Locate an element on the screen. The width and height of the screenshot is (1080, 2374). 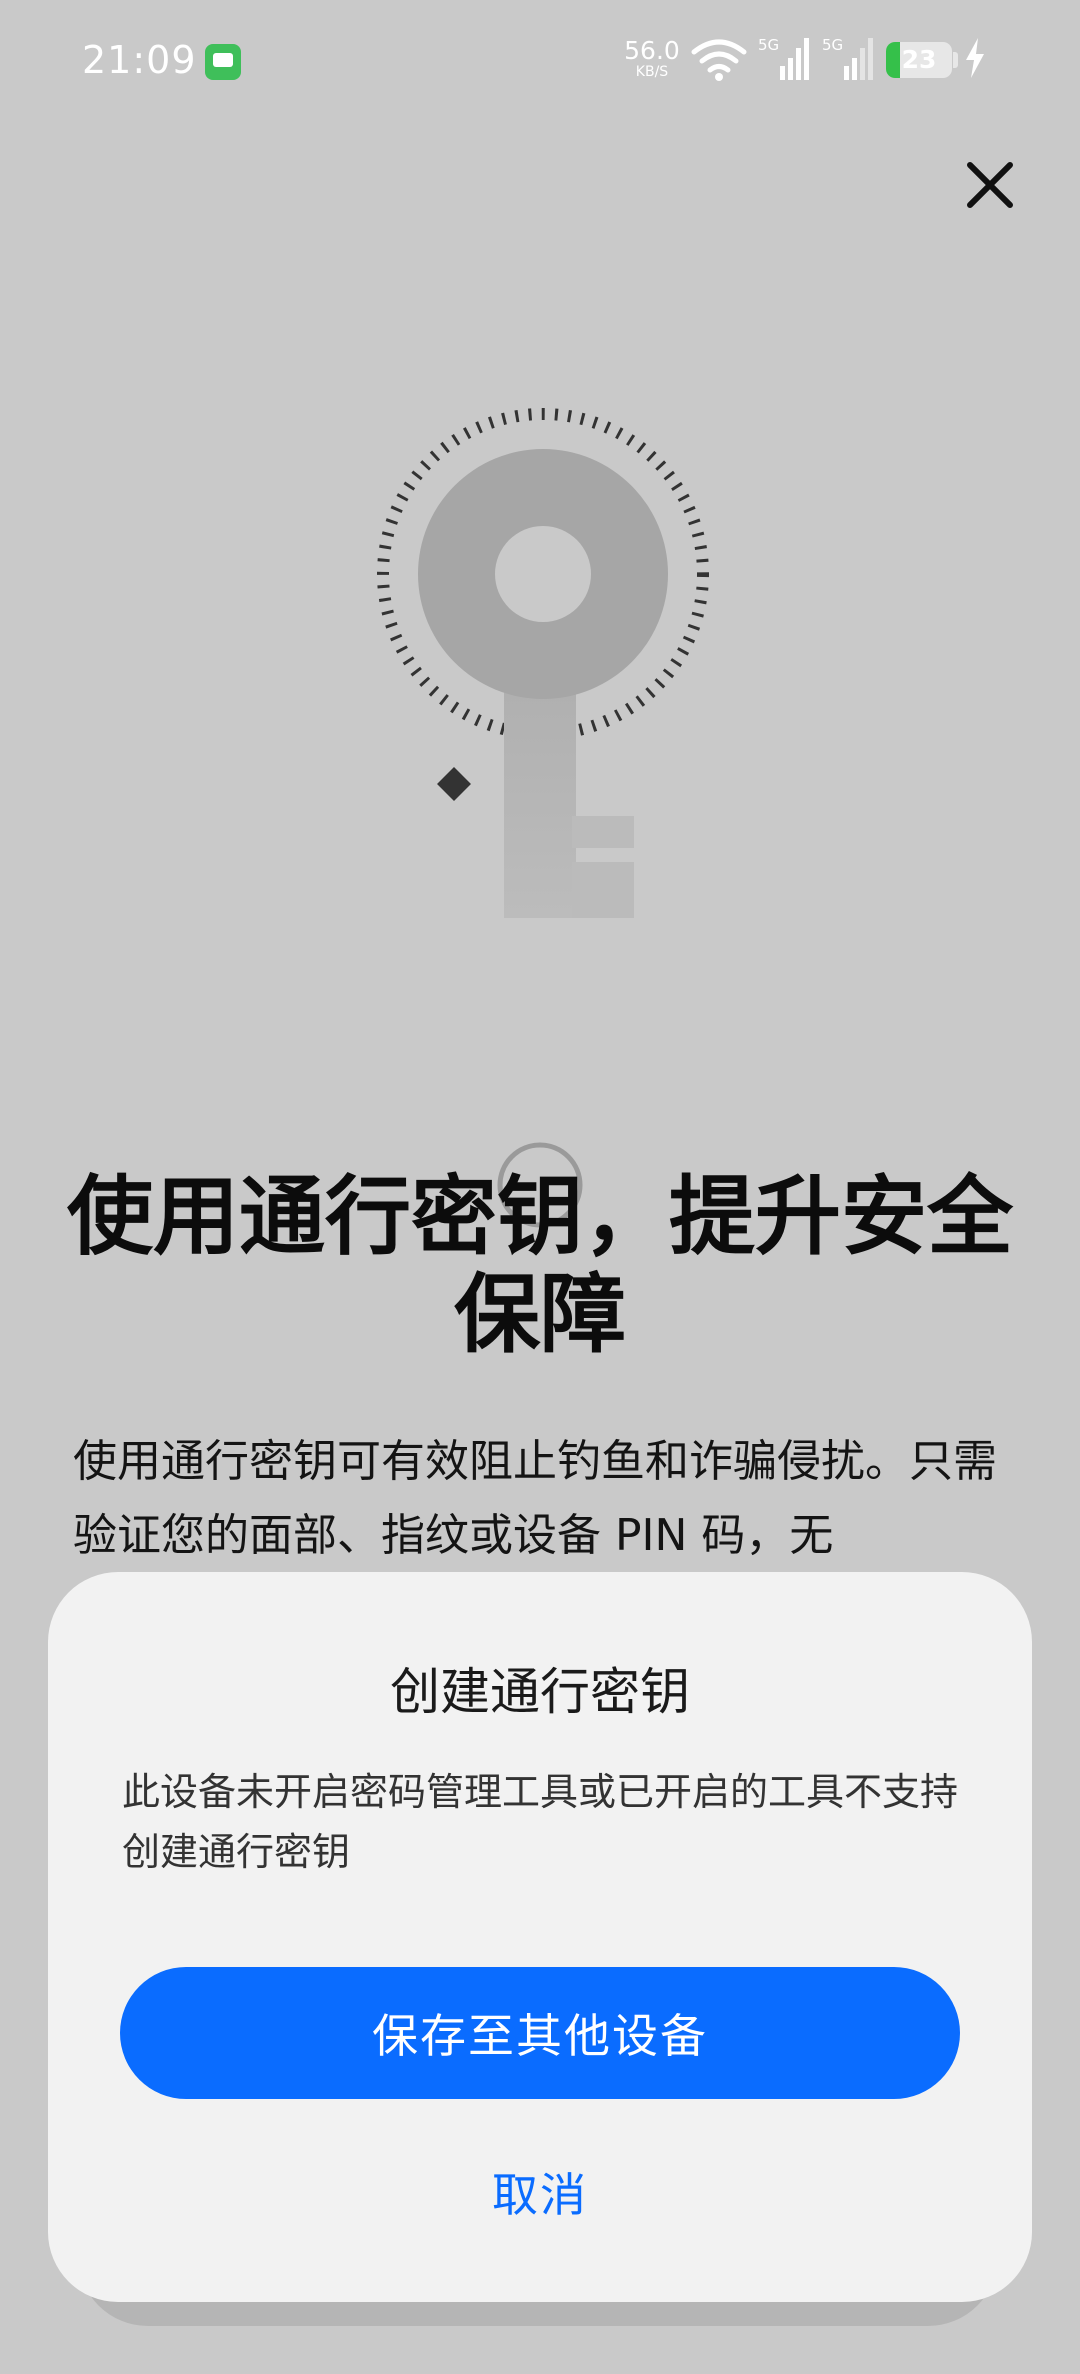
status-bar: 21:09 56.0 KB/S 5G 5G 23 is located at coordinates (540, 60).